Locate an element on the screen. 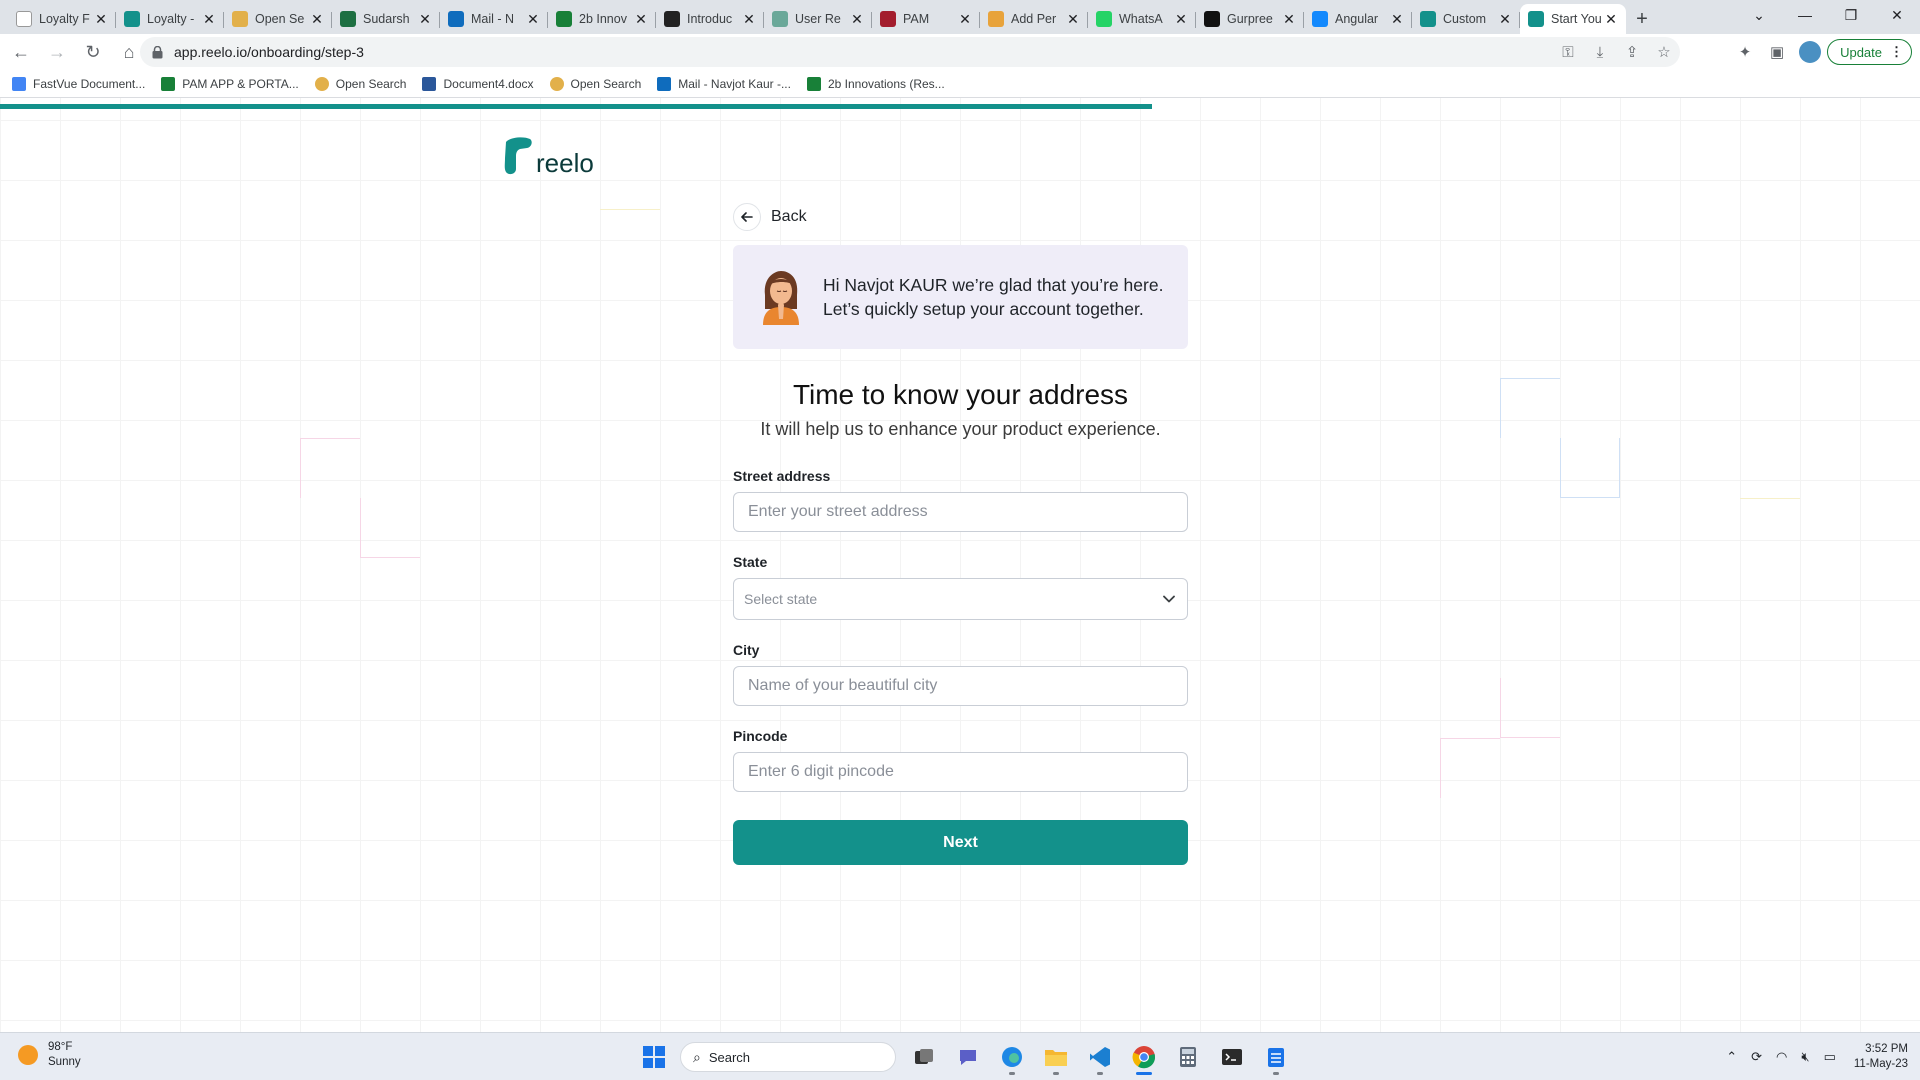 The image size is (1920, 1080). clock: 3:52 PM 11-May-23 is located at coordinates (1881, 1057).